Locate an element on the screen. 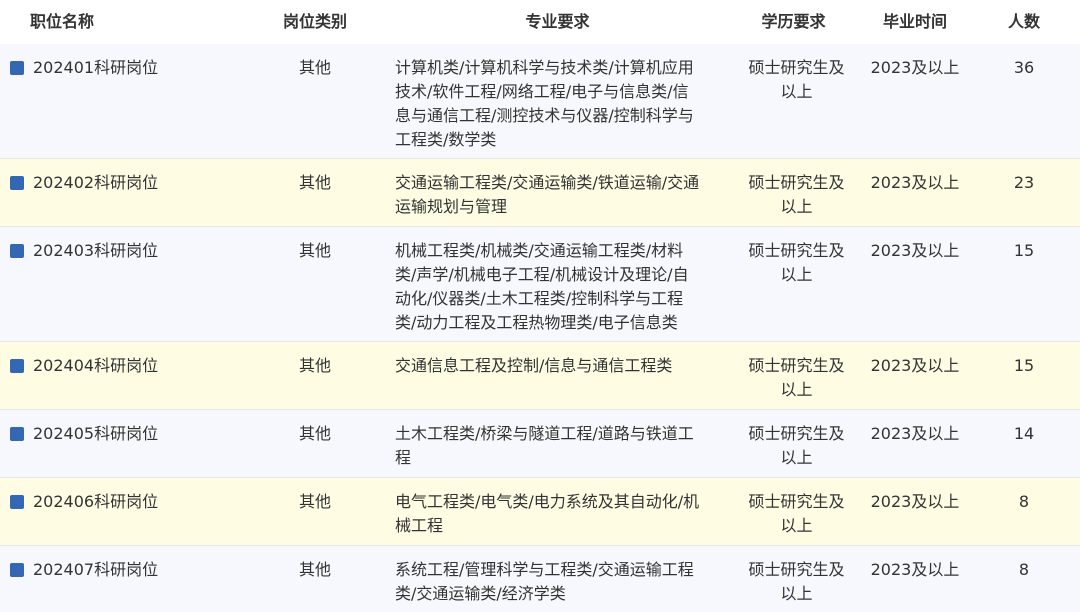 This screenshot has width=1080, height=612. major-requirement: 交通运输工程类/交通运输类/铁道运输/交通运输规划与管理 is located at coordinates (547, 194).